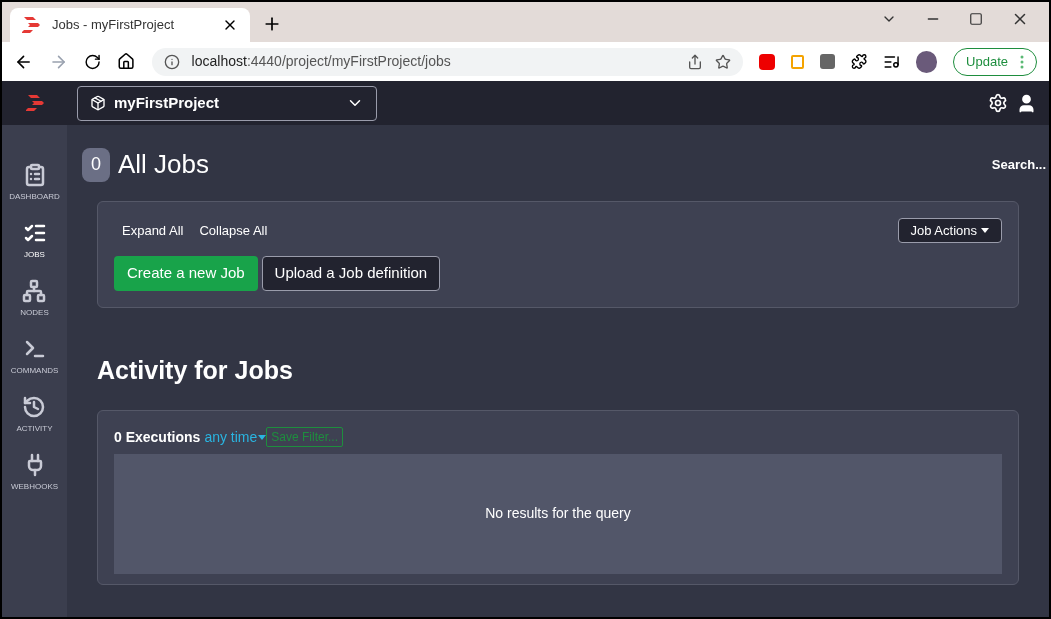 Image resolution: width=1051 pixels, height=619 pixels. What do you see at coordinates (998, 103) in the screenshot?
I see `settings-icon` at bounding box center [998, 103].